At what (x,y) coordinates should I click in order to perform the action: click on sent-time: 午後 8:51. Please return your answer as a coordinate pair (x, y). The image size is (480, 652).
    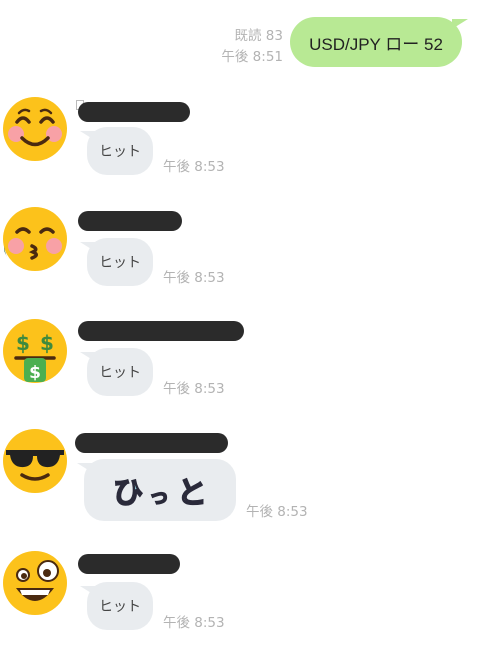
    Looking at the image, I should click on (252, 57).